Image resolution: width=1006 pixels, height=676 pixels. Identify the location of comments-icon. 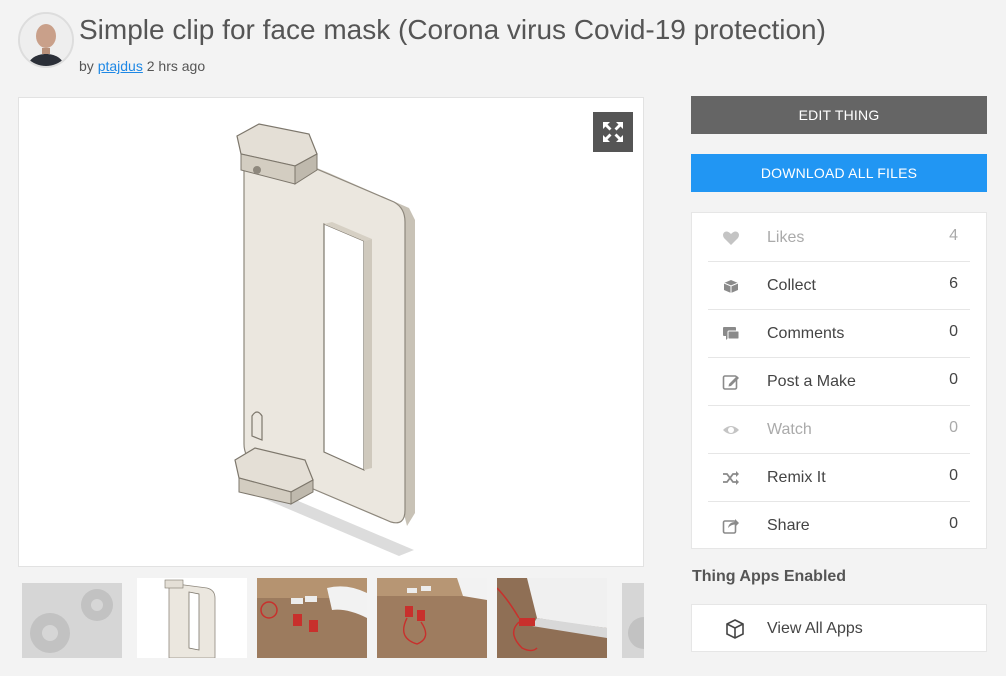
(731, 333).